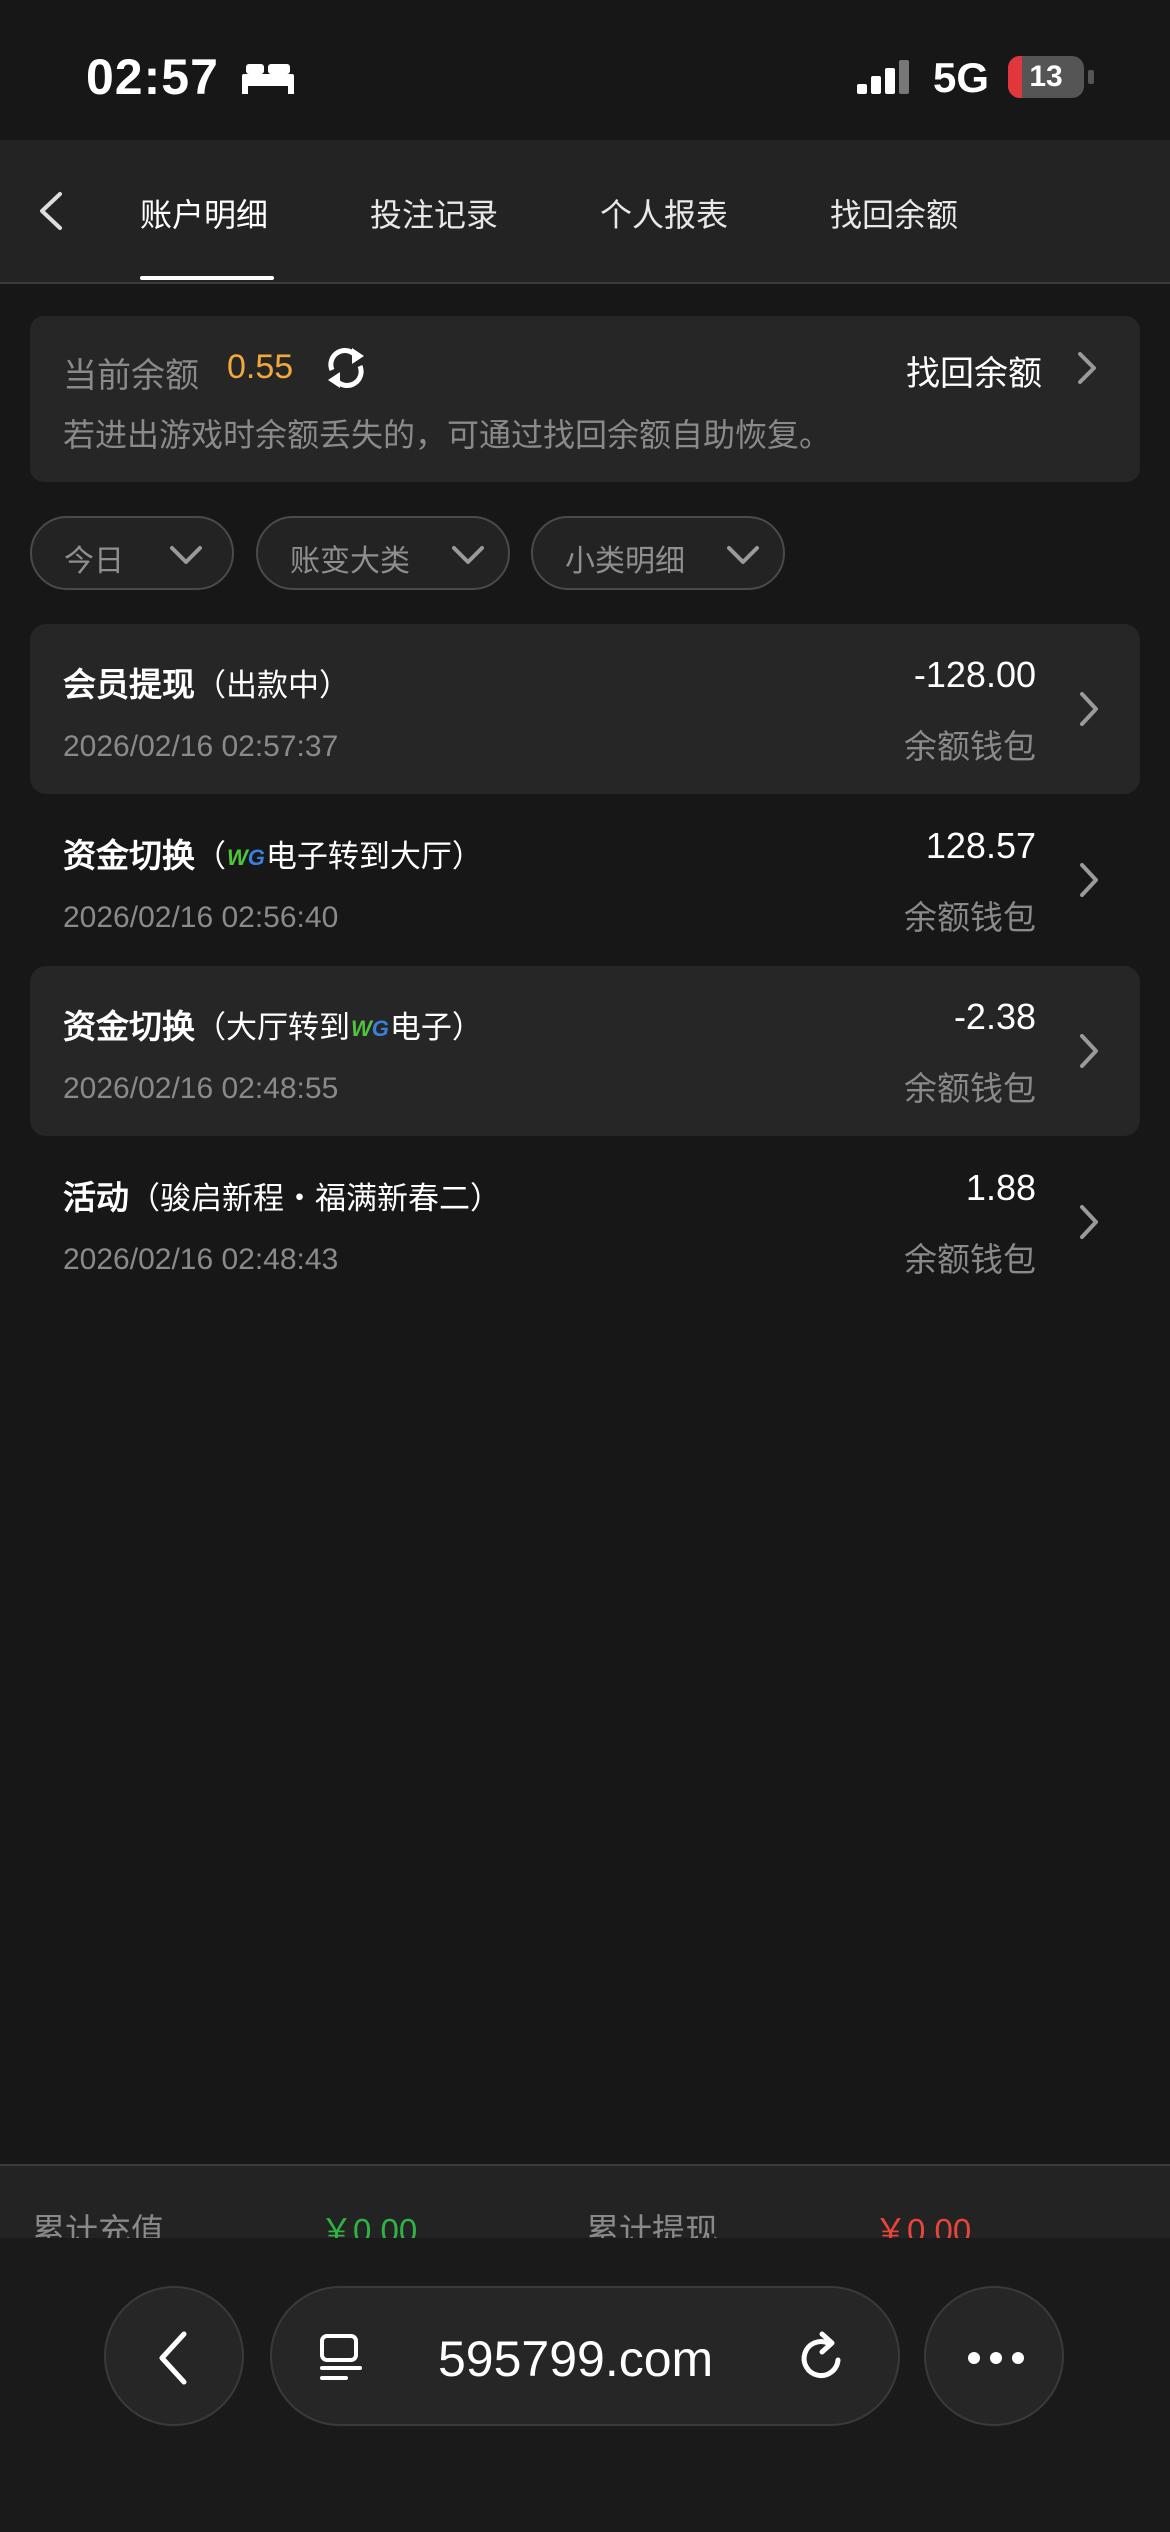  What do you see at coordinates (447, 435) in the screenshot?
I see `balance-hint: 若进出游戏时余额丢失的，可通过找回余额自助恢复。` at bounding box center [447, 435].